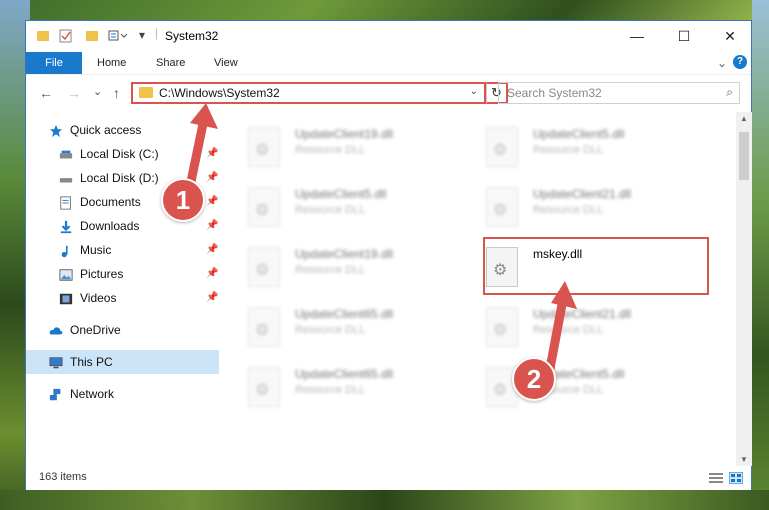 The width and height of the screenshot is (769, 510). What do you see at coordinates (106, 130) in the screenshot?
I see `nav-item-label: Quick access` at bounding box center [106, 130].